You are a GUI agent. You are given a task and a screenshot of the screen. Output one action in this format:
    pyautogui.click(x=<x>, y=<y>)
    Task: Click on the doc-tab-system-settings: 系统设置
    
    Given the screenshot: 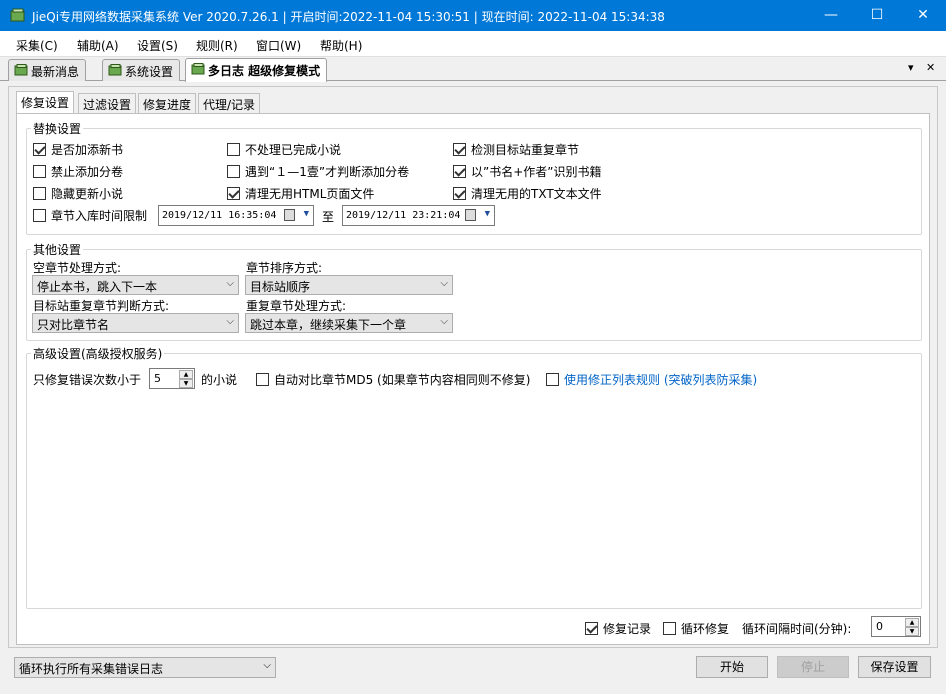 What is the action you would take?
    pyautogui.click(x=141, y=70)
    